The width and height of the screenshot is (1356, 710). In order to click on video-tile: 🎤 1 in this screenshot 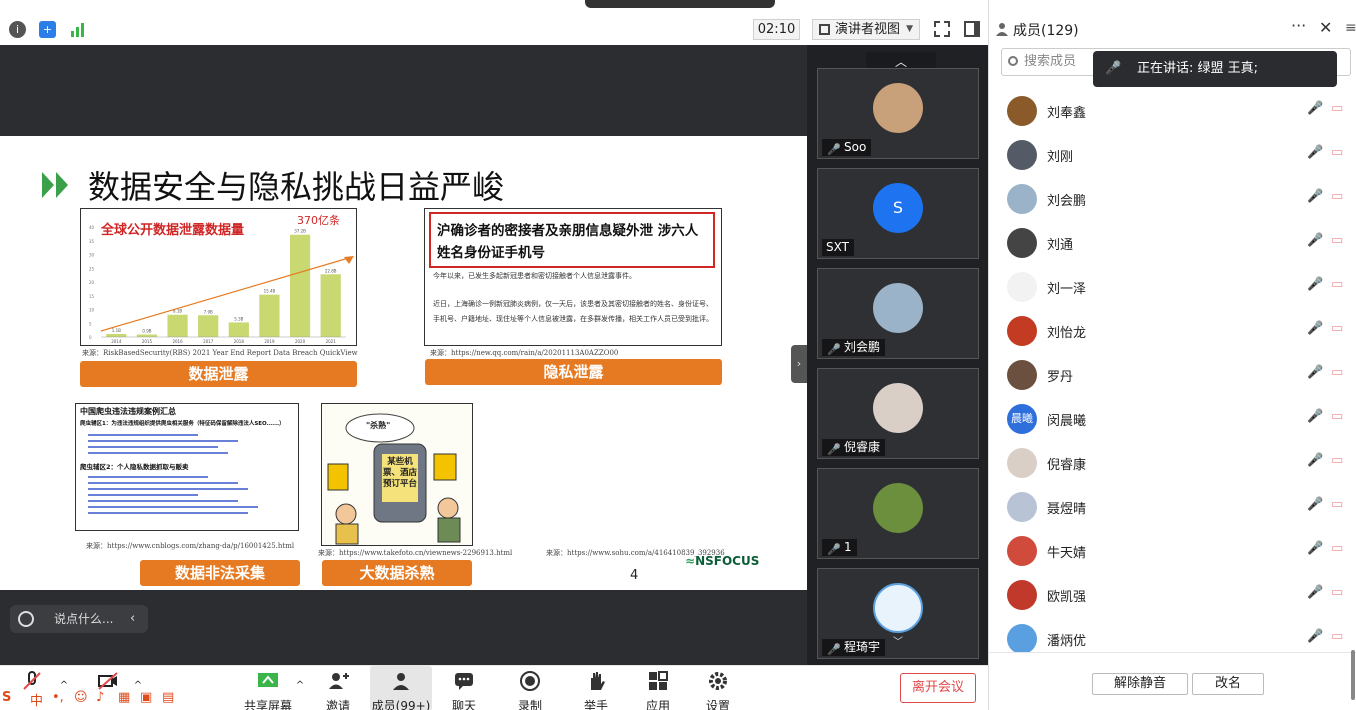, I will do `click(898, 513)`.